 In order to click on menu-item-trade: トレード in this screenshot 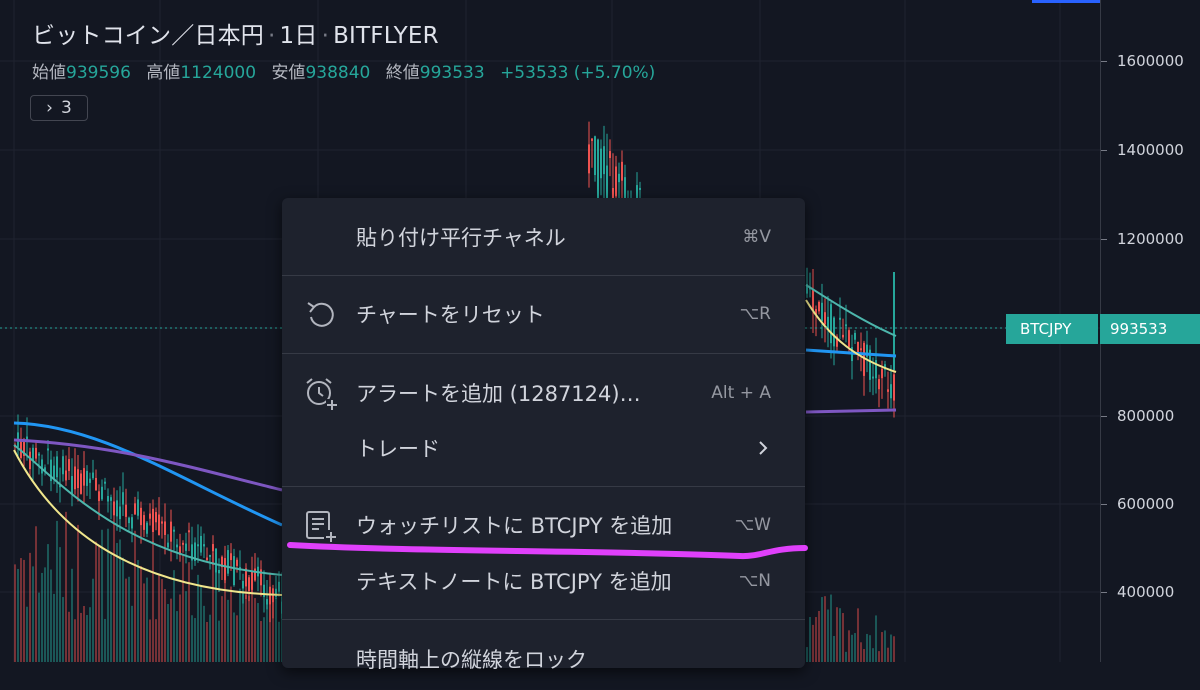, I will do `click(543, 448)`.